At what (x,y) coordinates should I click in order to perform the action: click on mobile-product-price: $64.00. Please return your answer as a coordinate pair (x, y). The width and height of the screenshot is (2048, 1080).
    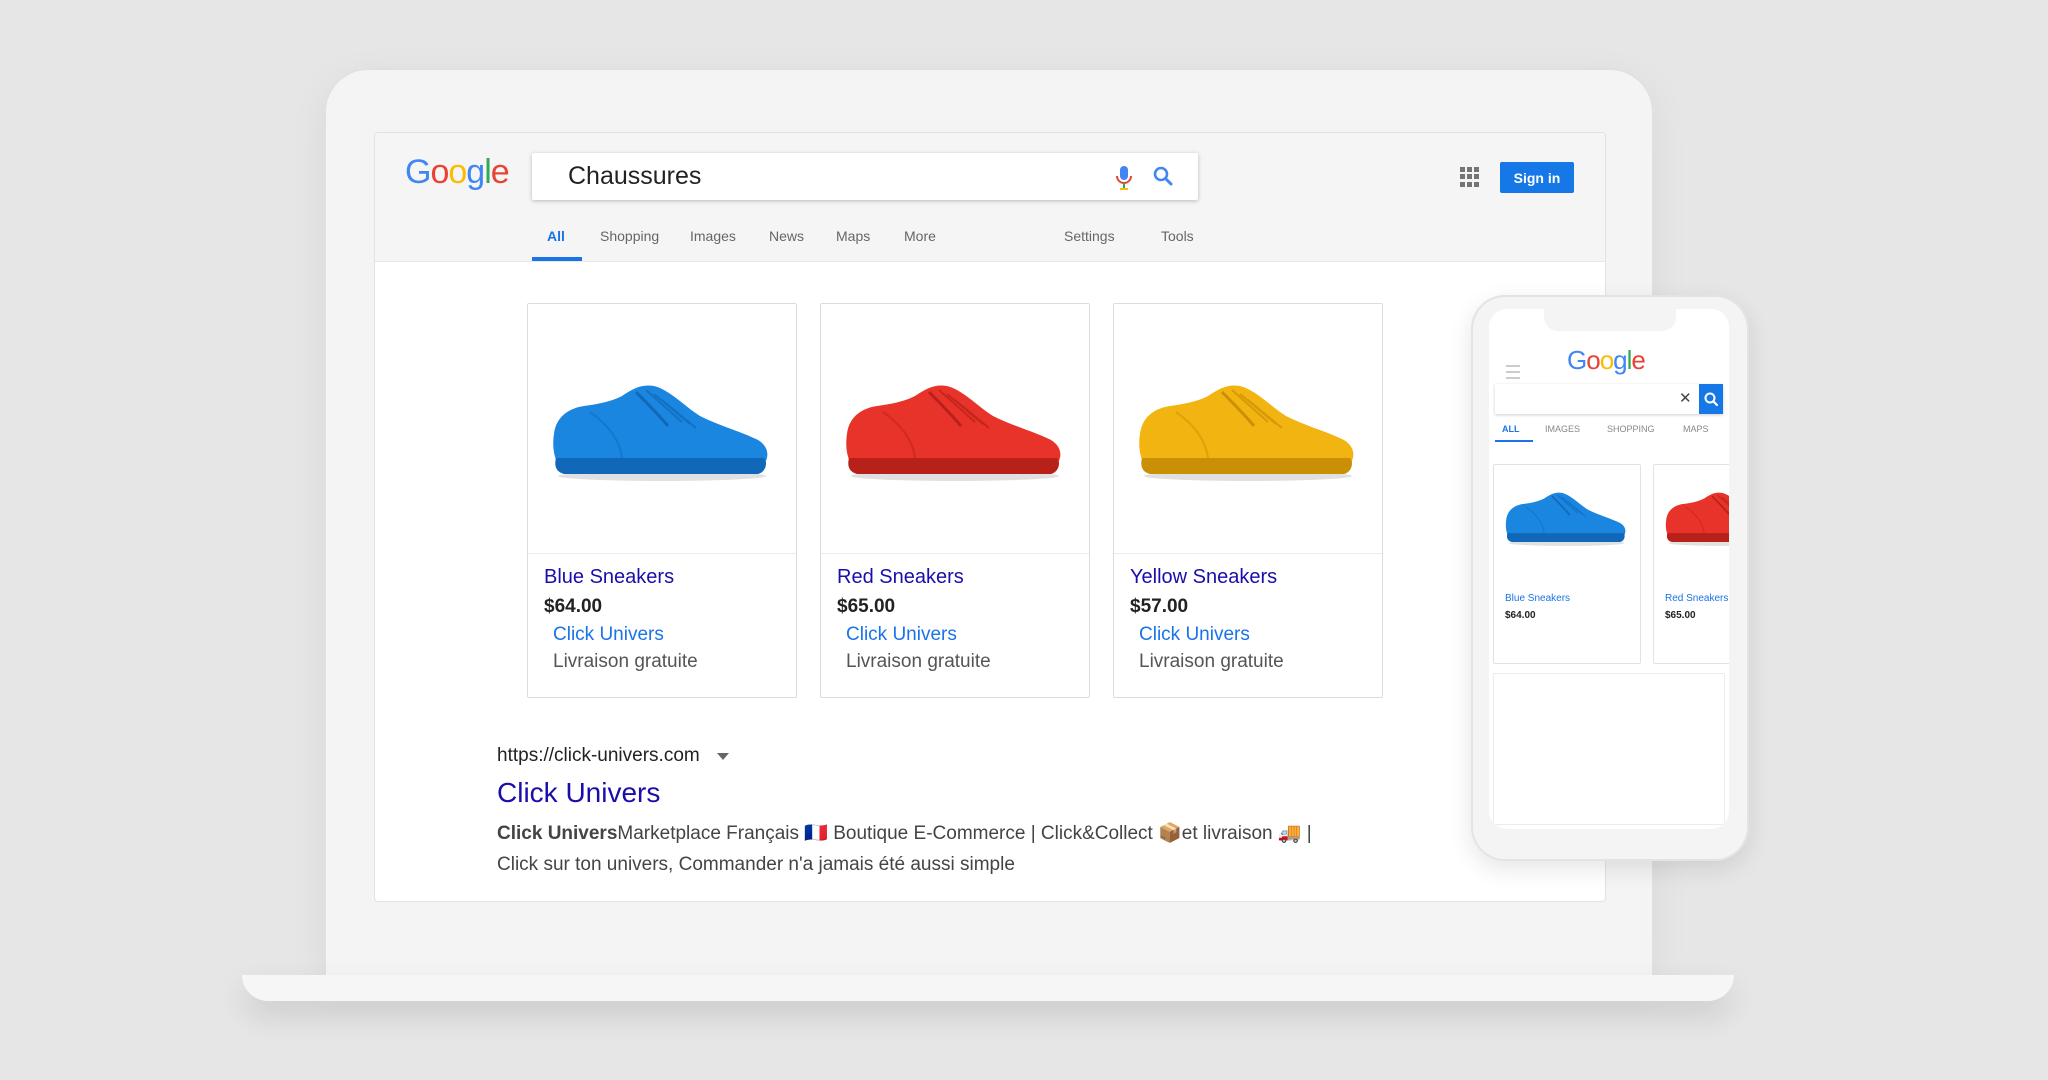
    Looking at the image, I should click on (1520, 615).